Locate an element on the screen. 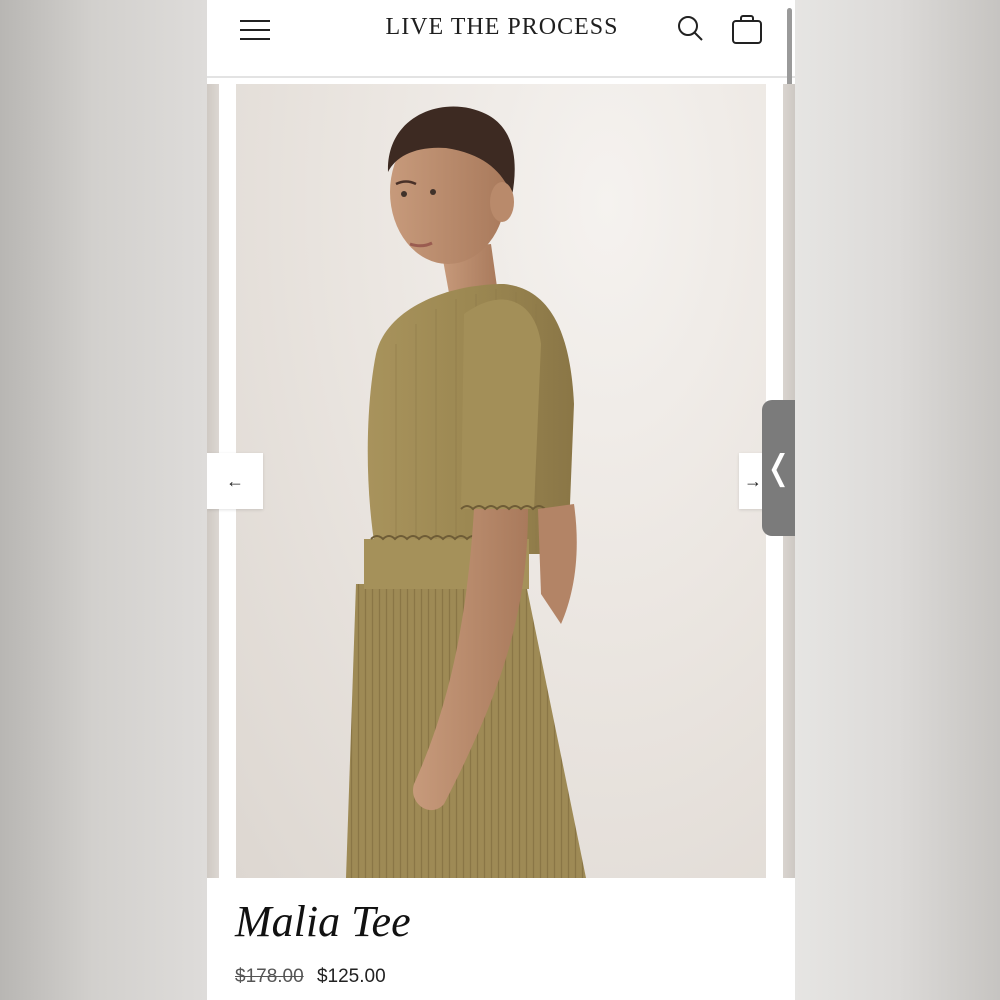 The image size is (1000, 1000). price-row: $178.00 $125.00 is located at coordinates (310, 977).